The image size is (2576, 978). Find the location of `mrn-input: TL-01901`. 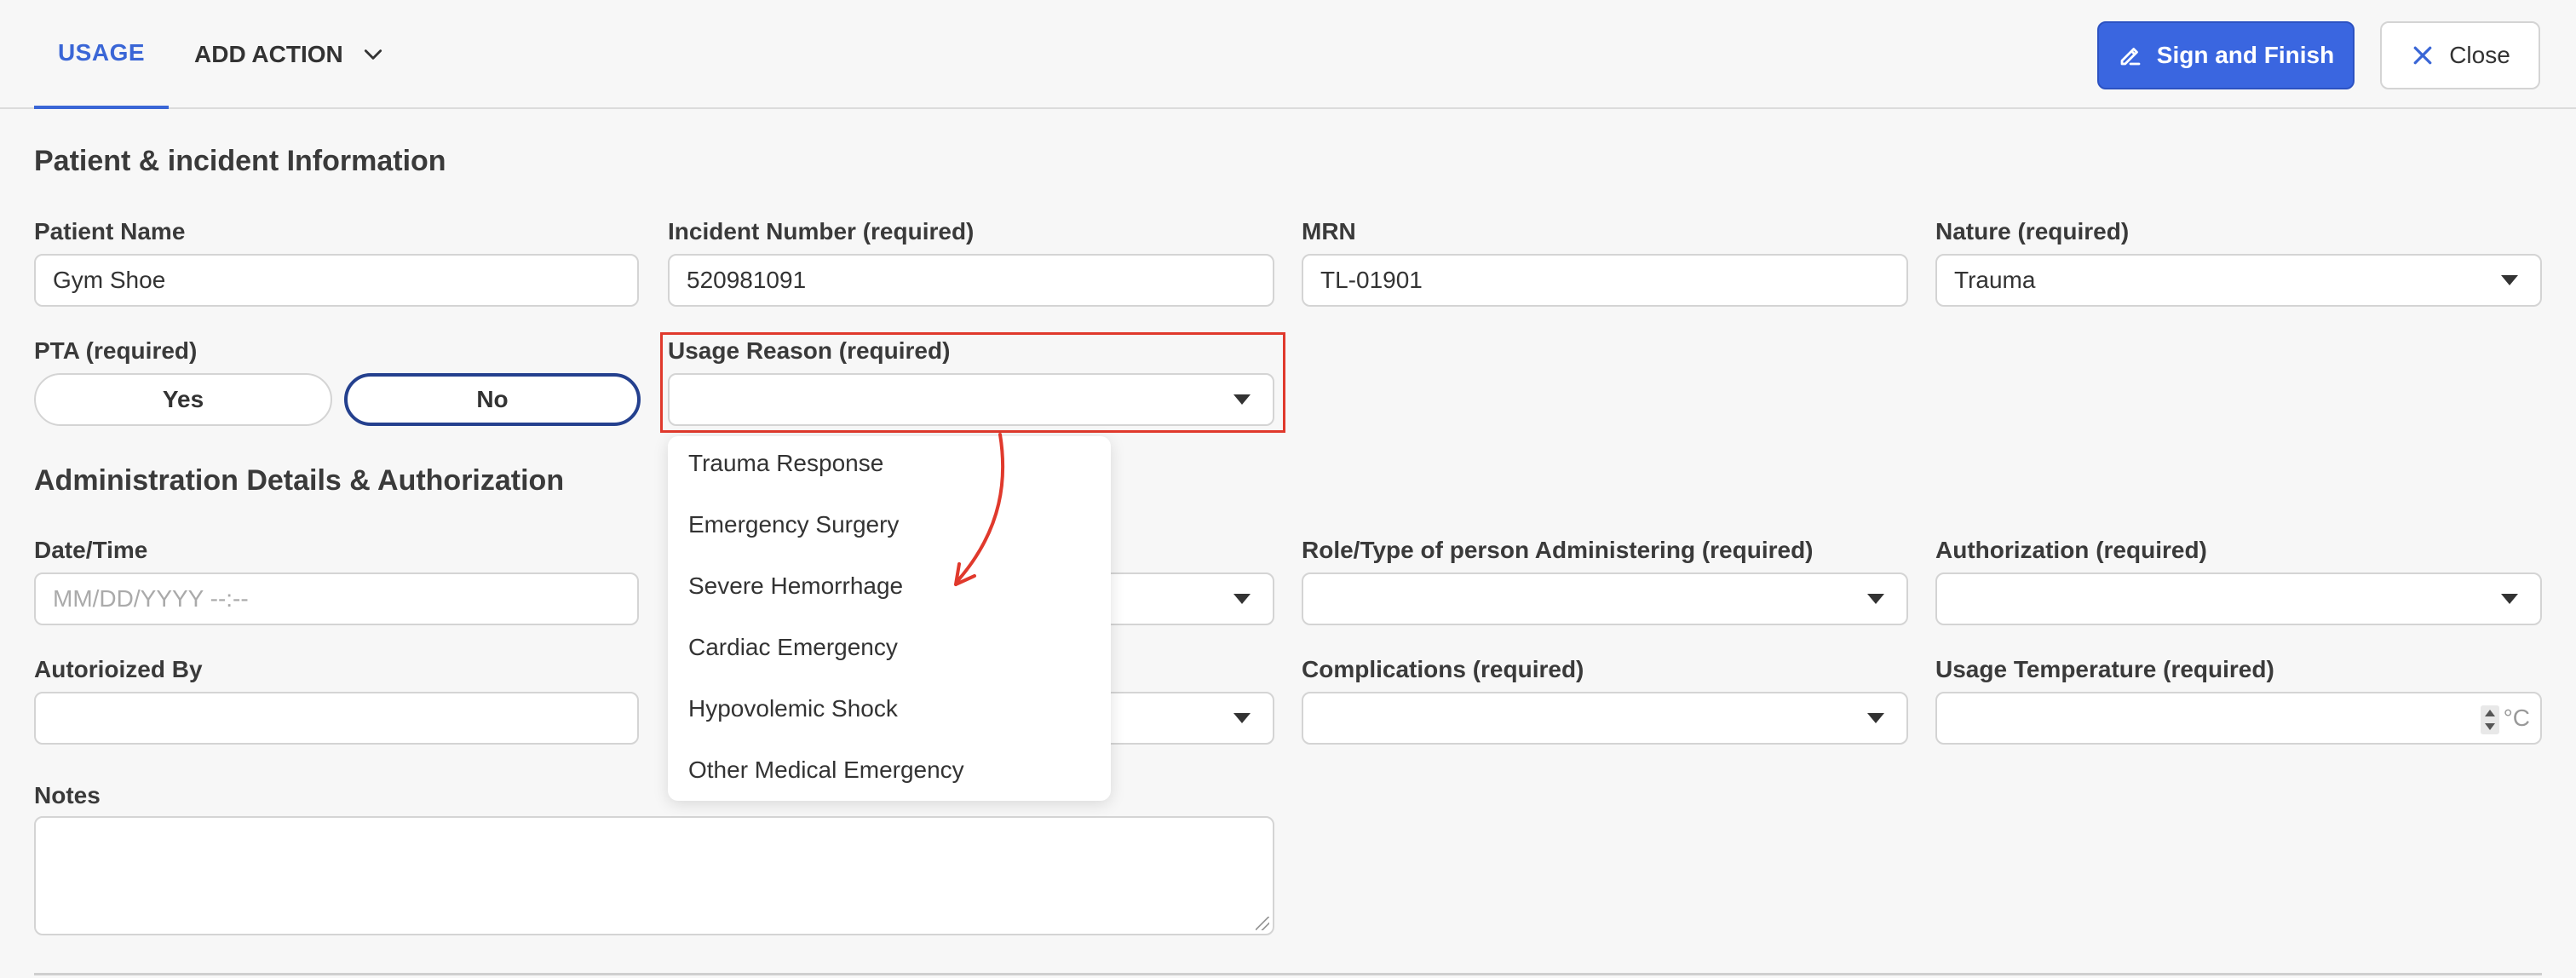

mrn-input: TL-01901 is located at coordinates (1605, 280).